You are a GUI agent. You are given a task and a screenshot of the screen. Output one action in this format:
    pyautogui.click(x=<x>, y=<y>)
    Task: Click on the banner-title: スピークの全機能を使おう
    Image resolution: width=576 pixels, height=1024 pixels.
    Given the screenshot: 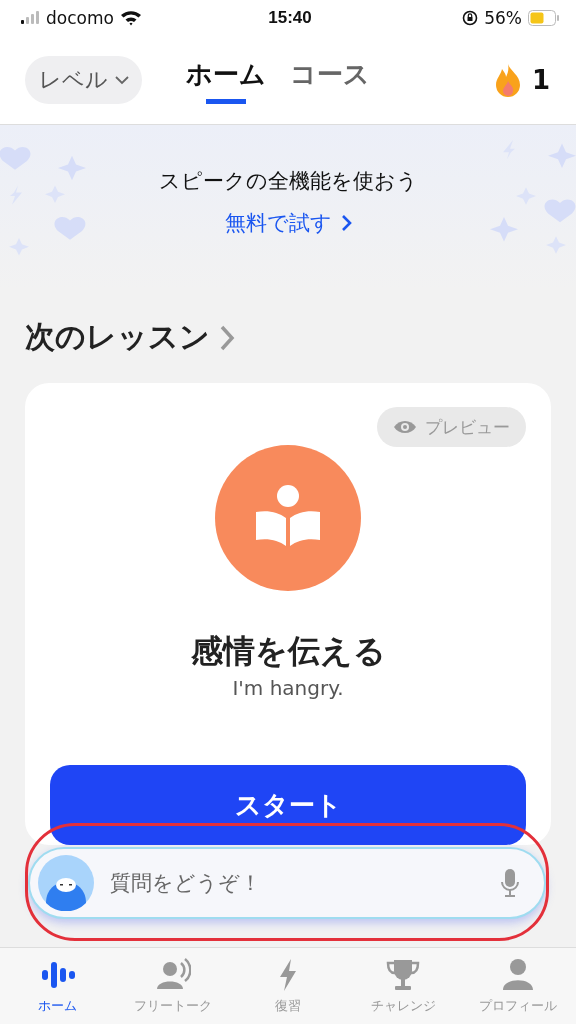 What is the action you would take?
    pyautogui.click(x=288, y=181)
    